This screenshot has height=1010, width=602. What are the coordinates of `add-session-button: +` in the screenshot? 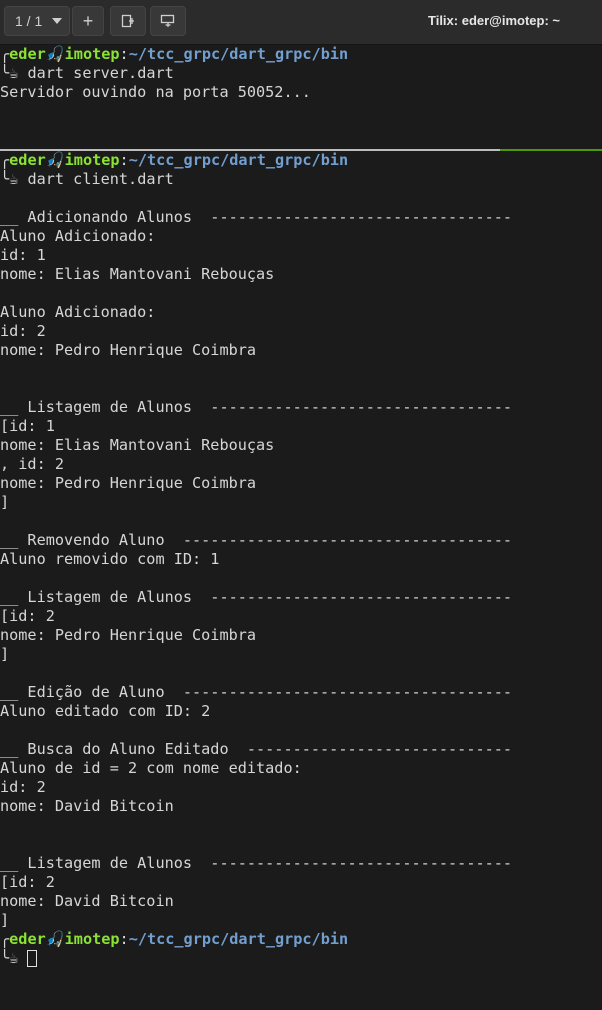 It's located at (88, 21).